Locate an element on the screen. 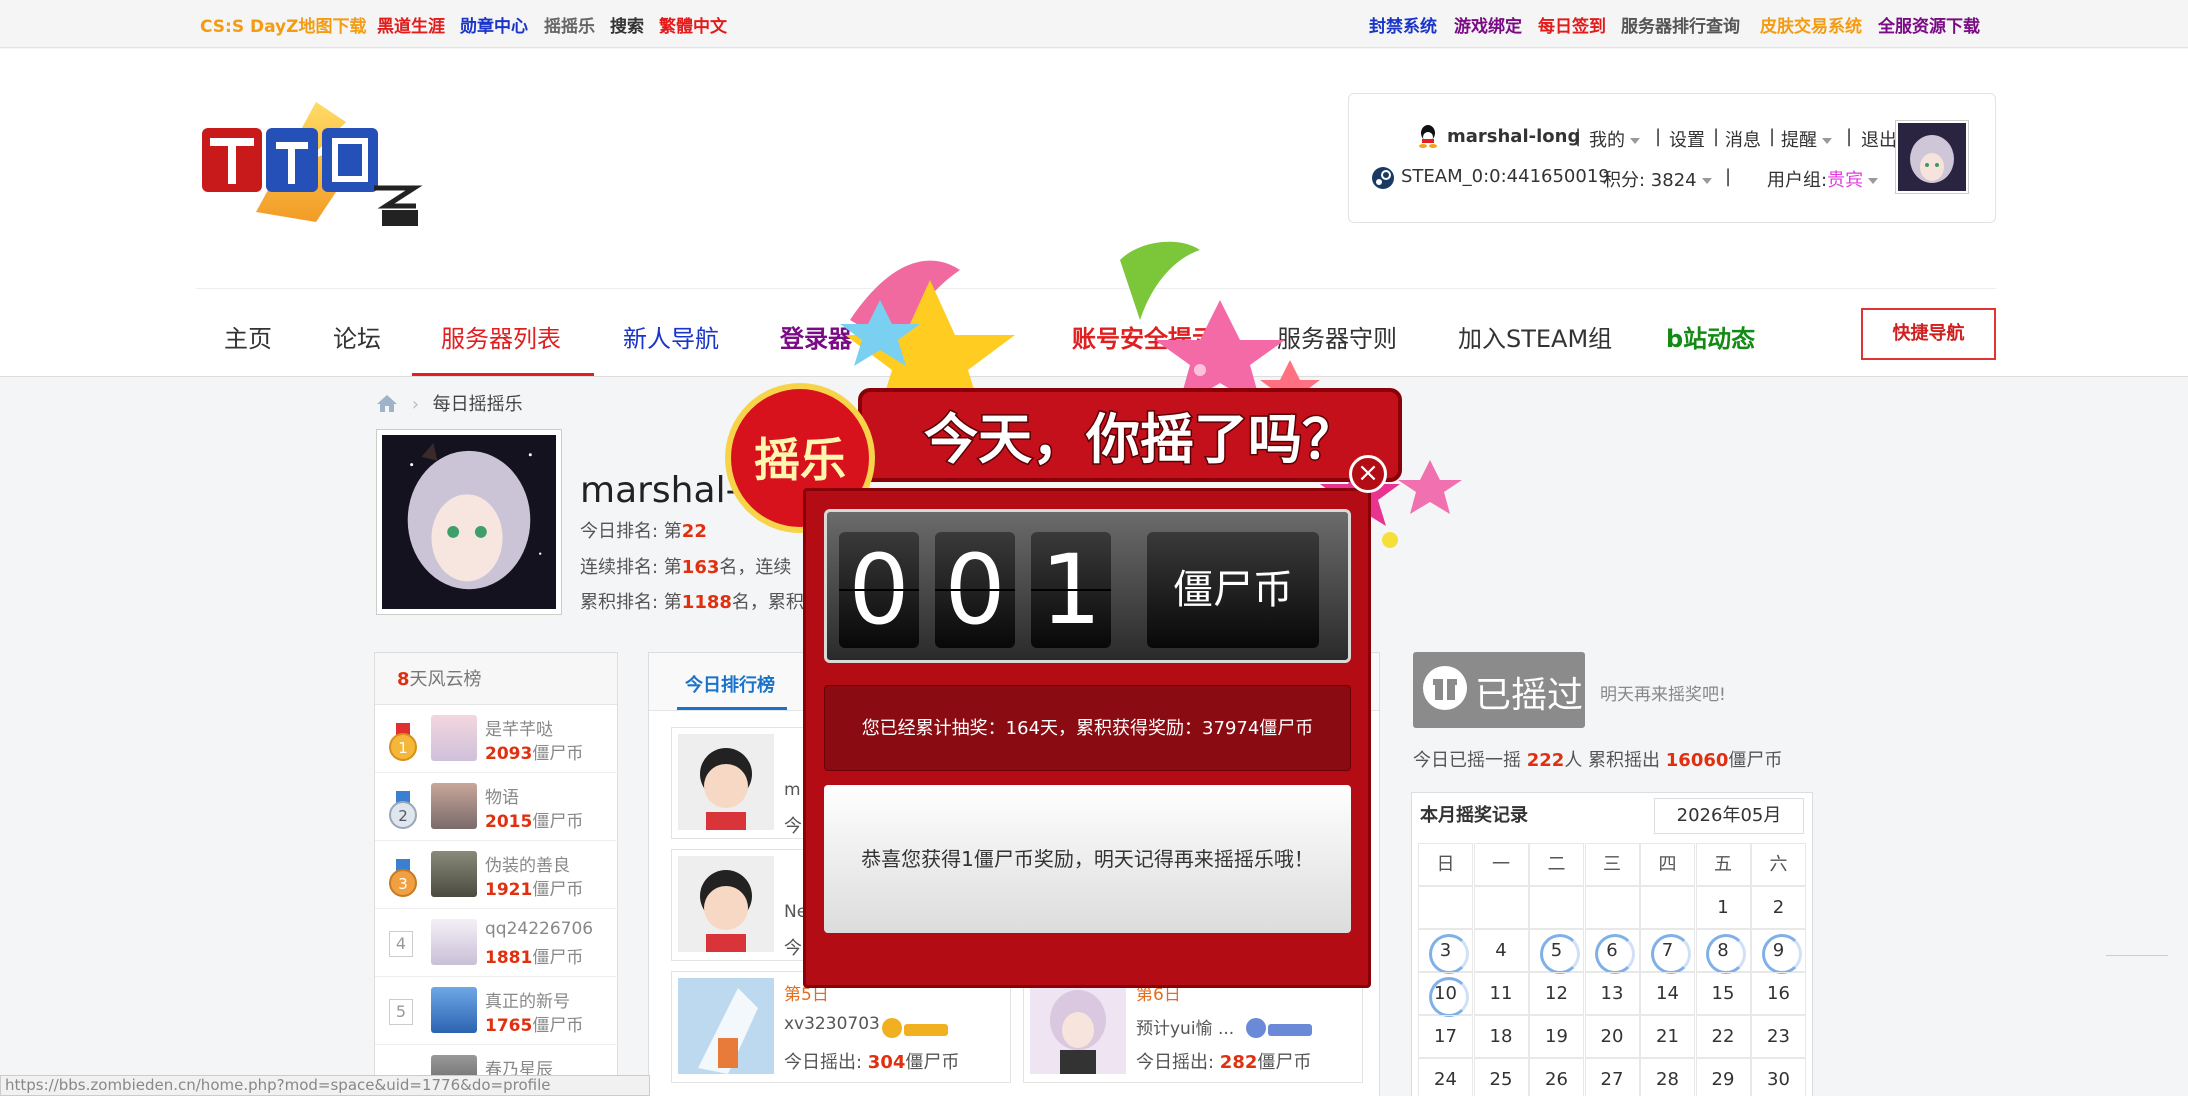 The height and width of the screenshot is (1096, 2188). profile-avatar is located at coordinates (469, 522).